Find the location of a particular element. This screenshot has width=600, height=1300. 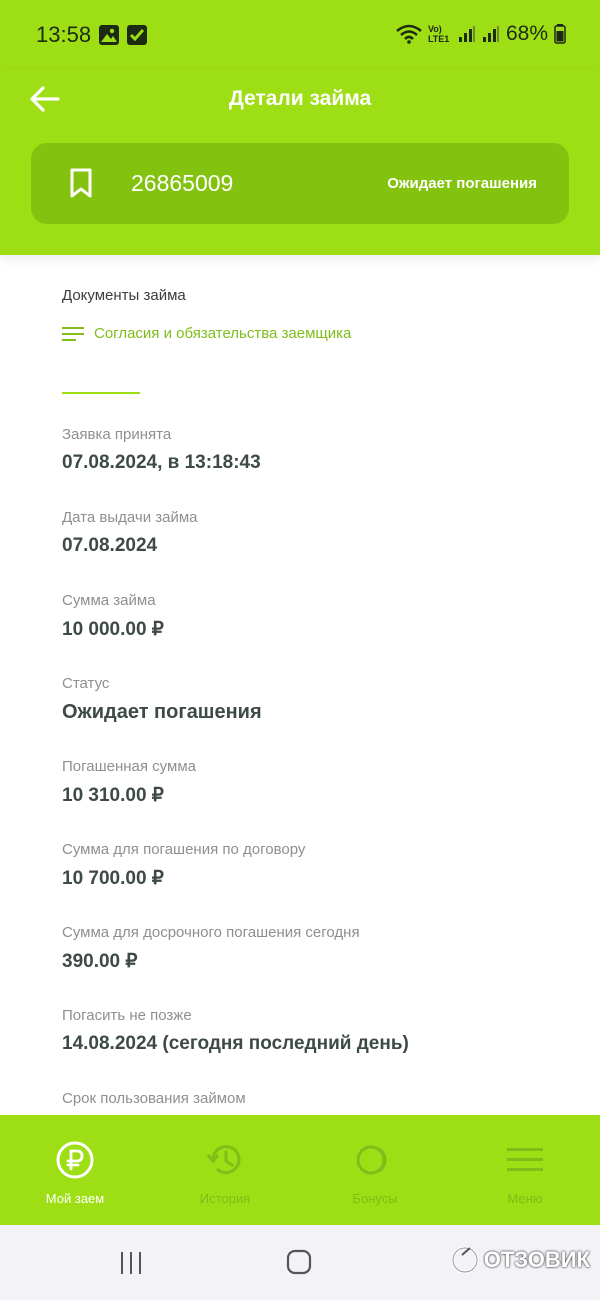

field-loan-term: Срок пользования займом is located at coordinates (154, 1102).